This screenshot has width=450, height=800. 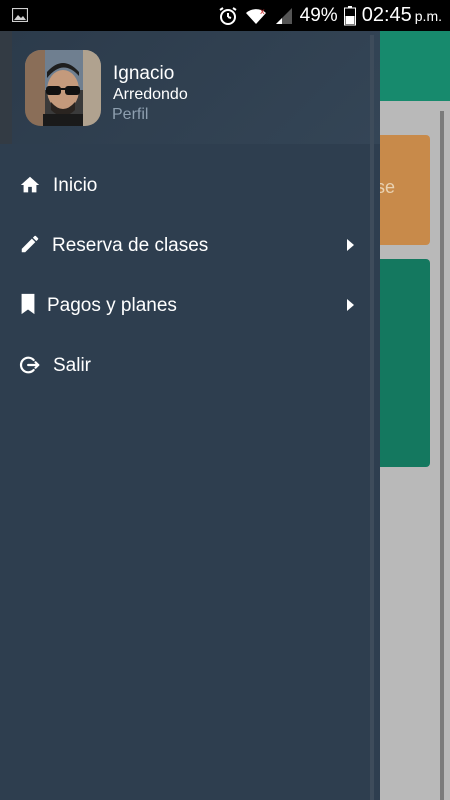 I want to click on svg-text: x, so click(x=262, y=11).